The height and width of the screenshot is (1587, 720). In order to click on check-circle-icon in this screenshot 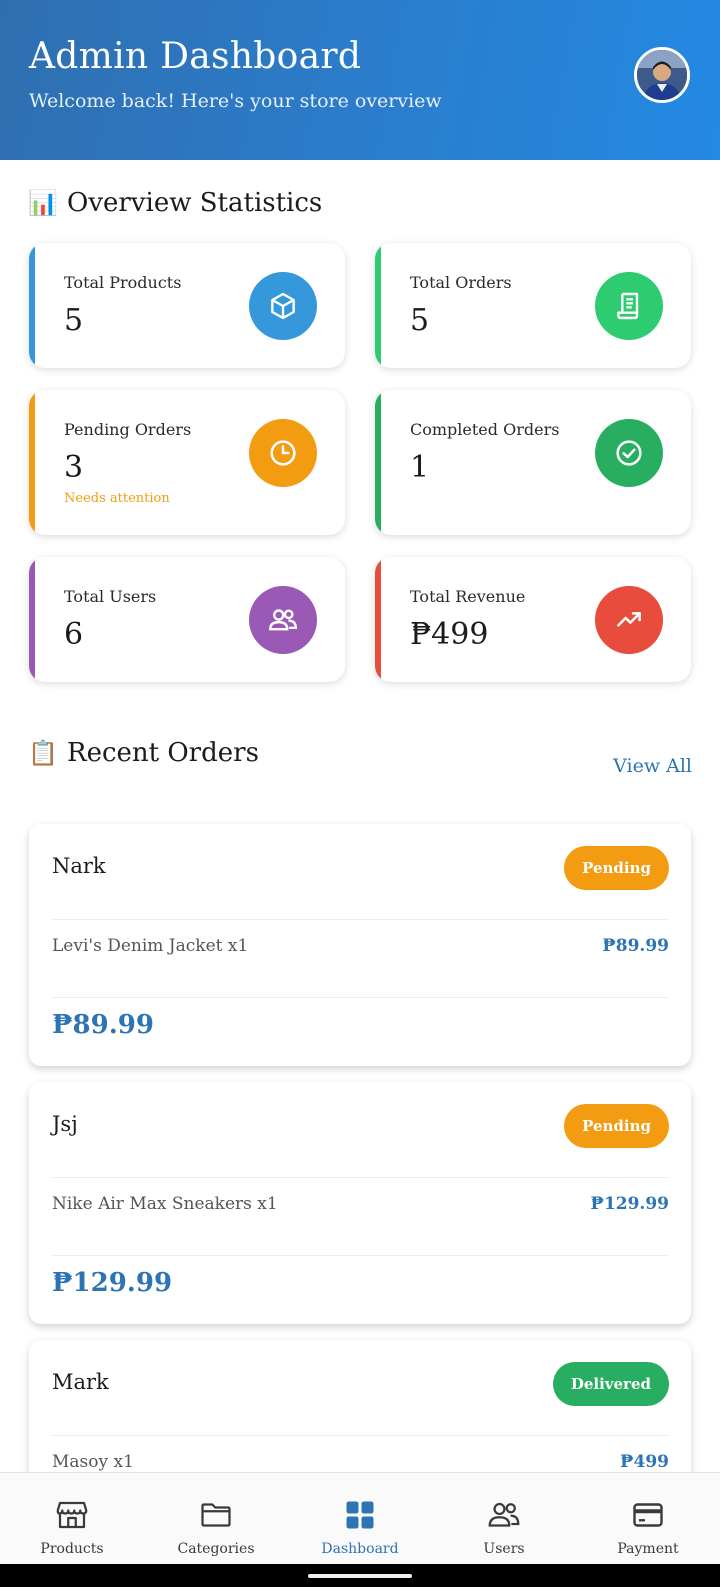, I will do `click(629, 453)`.